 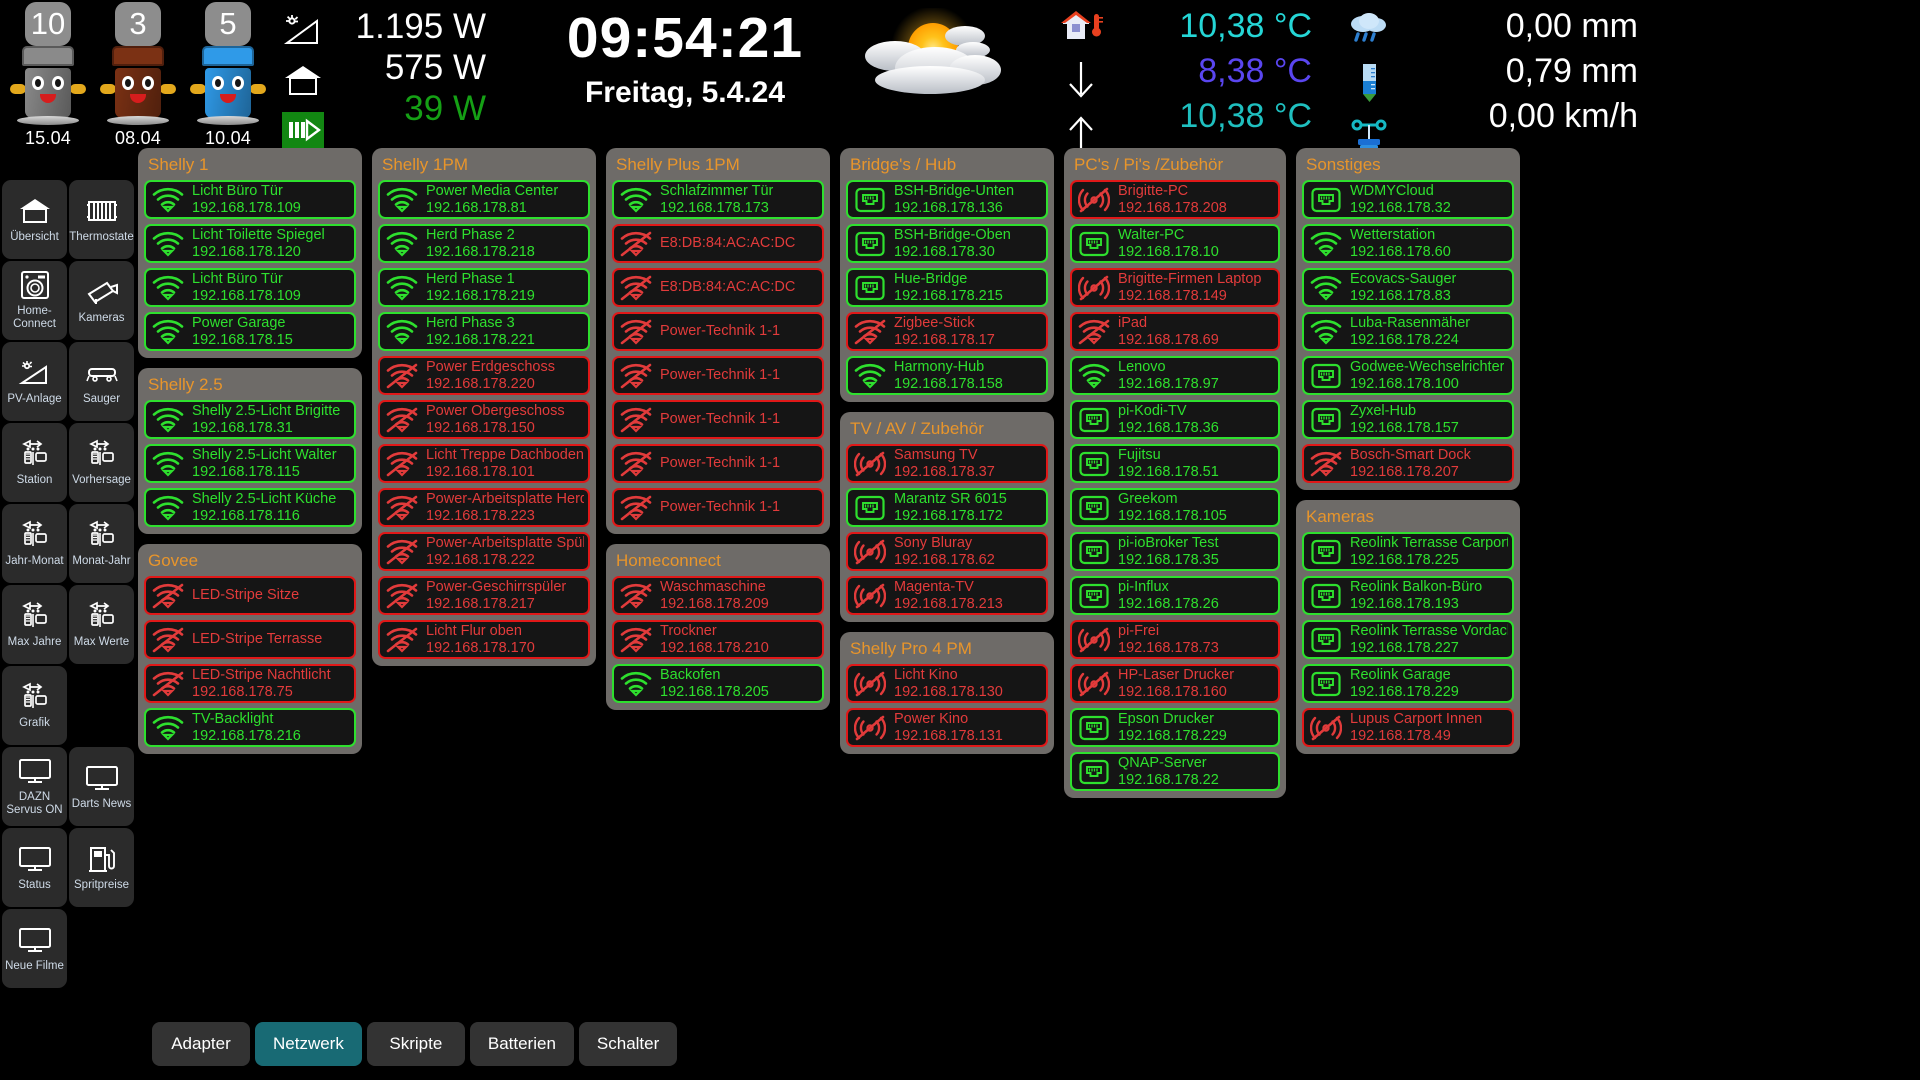 What do you see at coordinates (35, 771) in the screenshot?
I see `monitor-icon` at bounding box center [35, 771].